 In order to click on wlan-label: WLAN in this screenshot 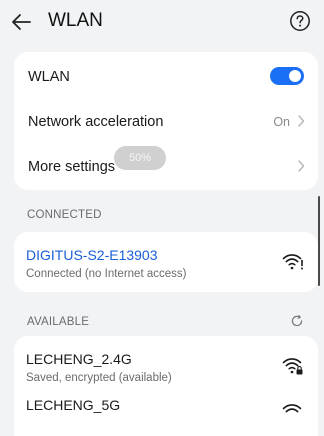, I will do `click(49, 77)`.